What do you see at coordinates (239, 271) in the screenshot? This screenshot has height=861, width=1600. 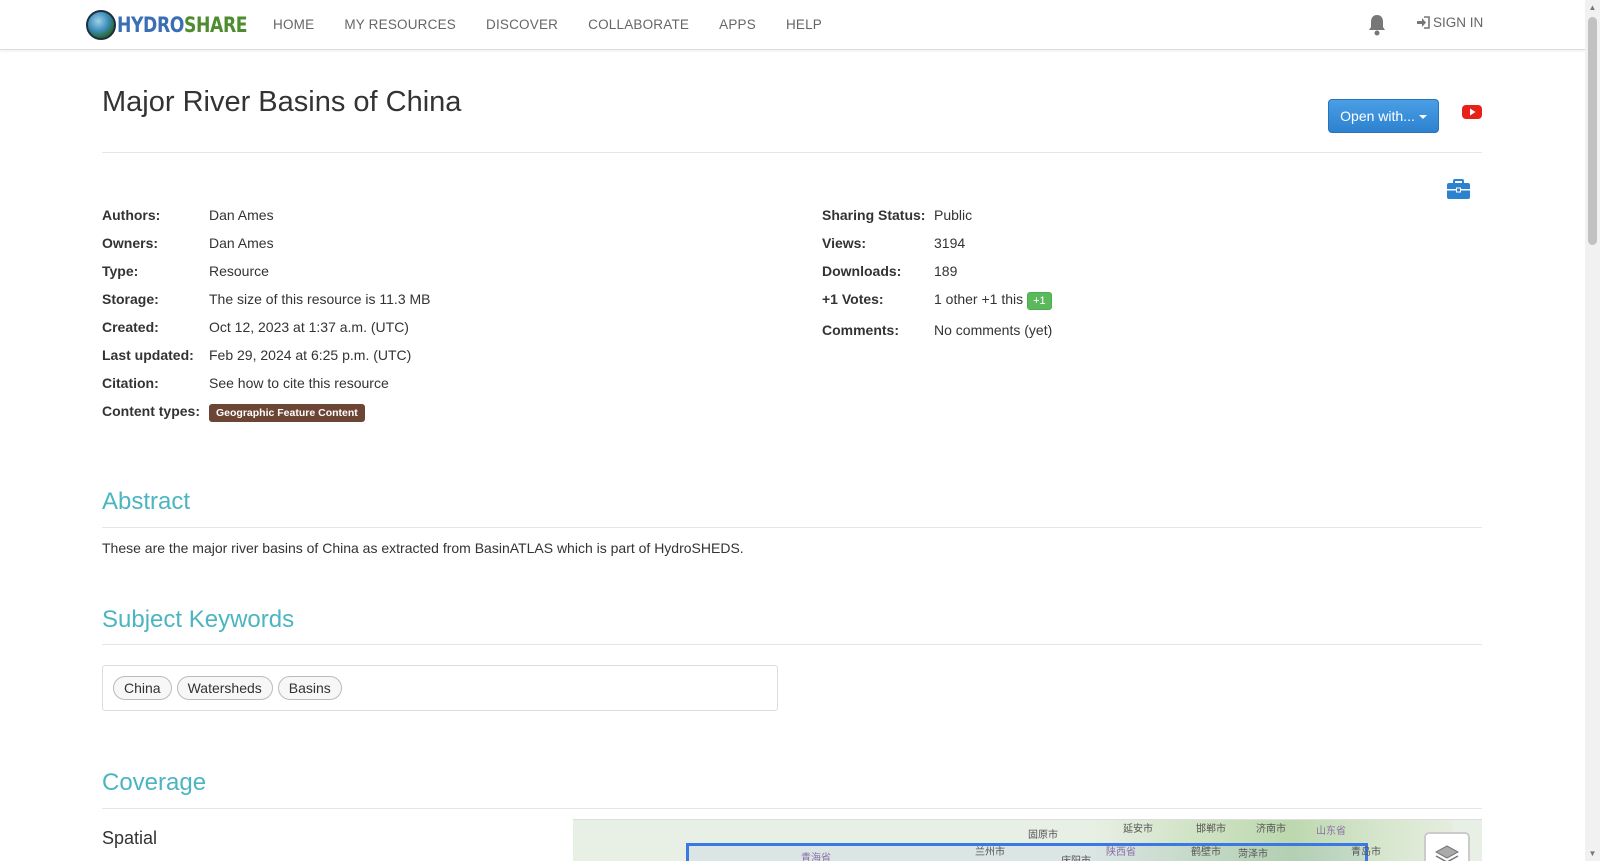 I see `type-value: Resource` at bounding box center [239, 271].